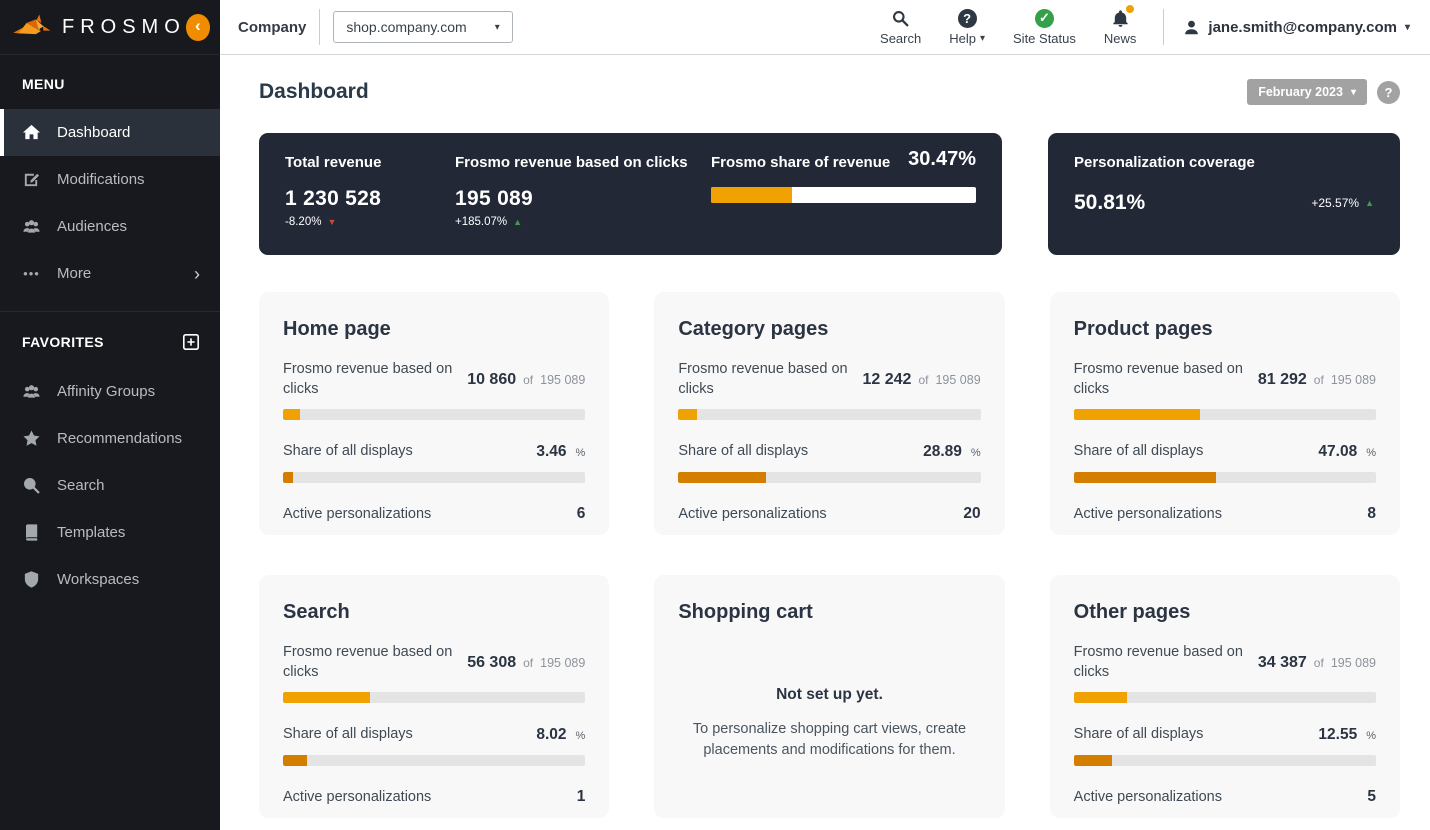  Describe the element at coordinates (31, 438) in the screenshot. I see `star-icon` at that location.